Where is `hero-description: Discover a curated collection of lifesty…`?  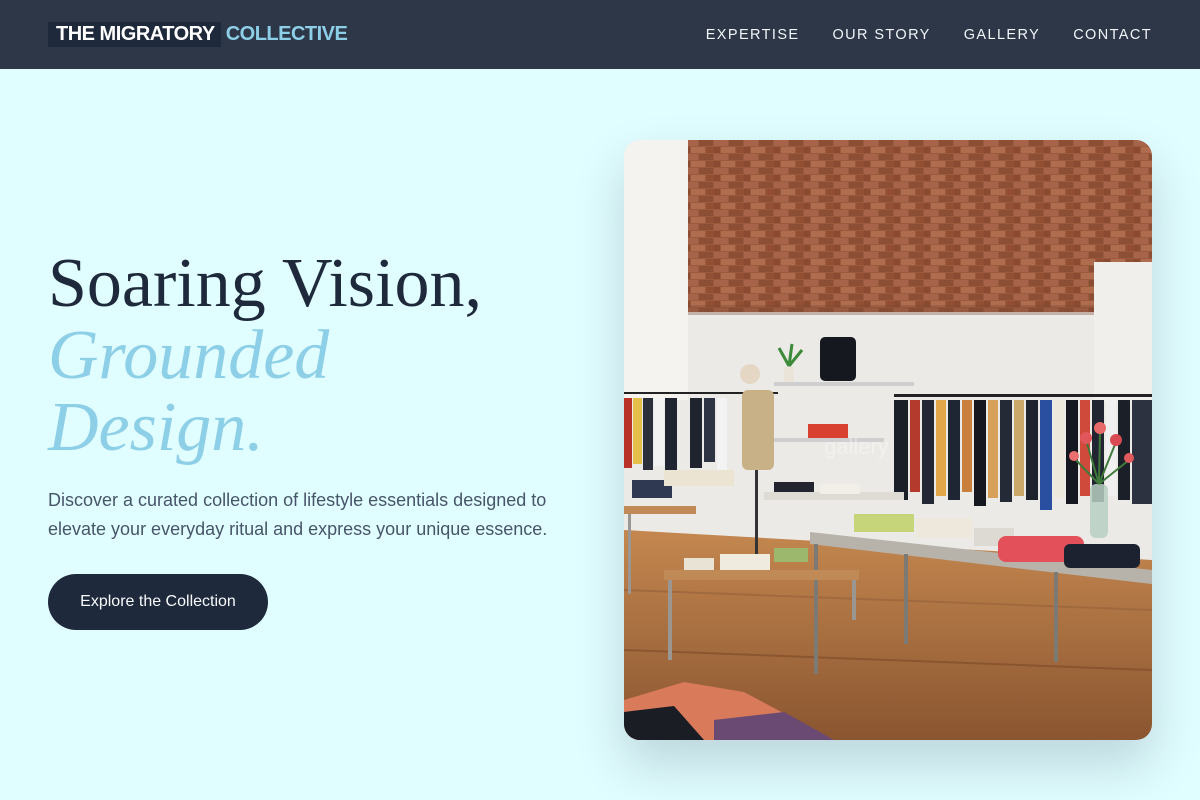 hero-description: Discover a curated collection of lifesty… is located at coordinates (298, 514).